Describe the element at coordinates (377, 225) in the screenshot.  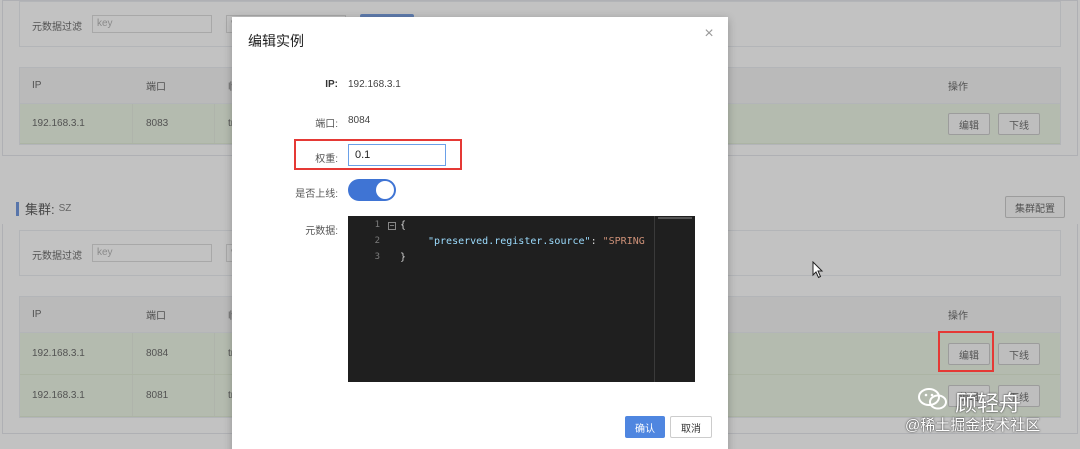
I see `line-number: 1` at that location.